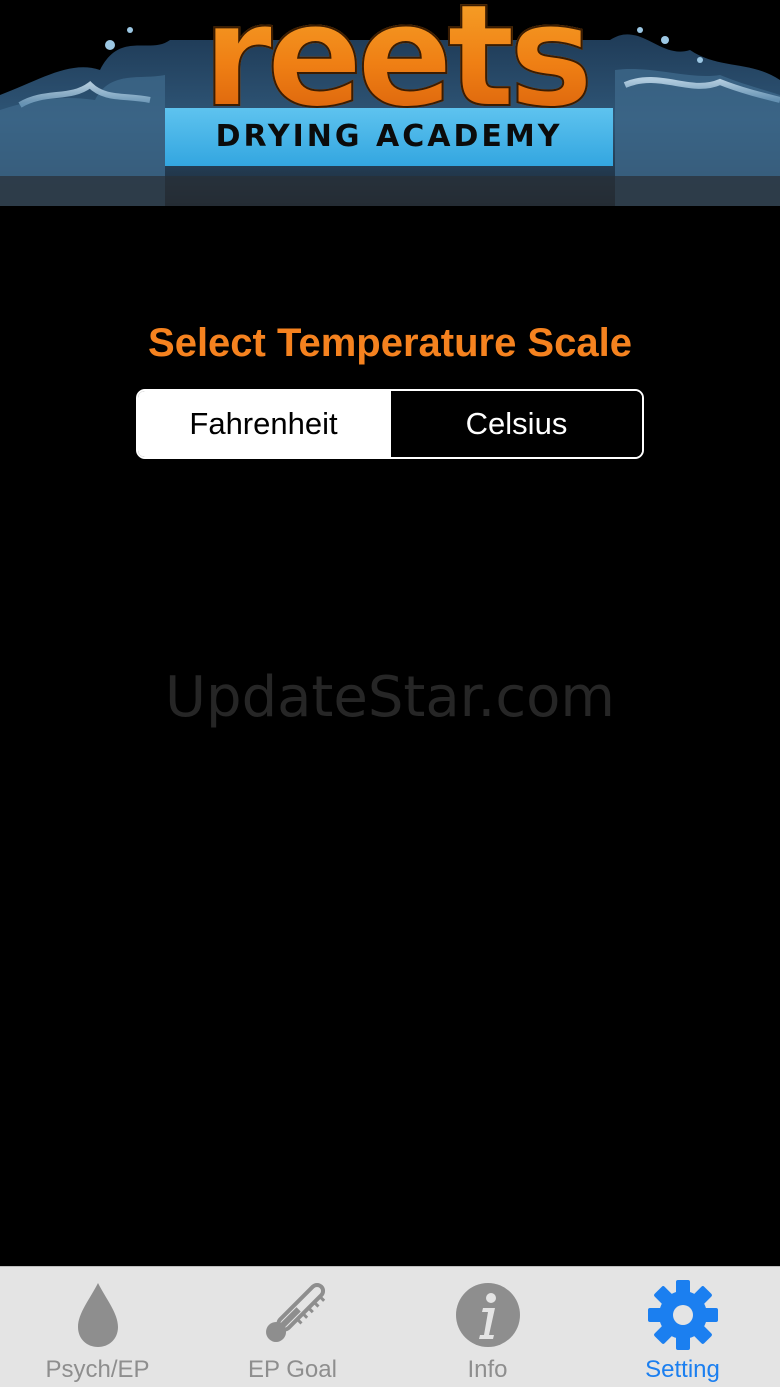 The image size is (780, 1387). What do you see at coordinates (390, 697) in the screenshot?
I see `watermark-text: UpdateStar.com` at bounding box center [390, 697].